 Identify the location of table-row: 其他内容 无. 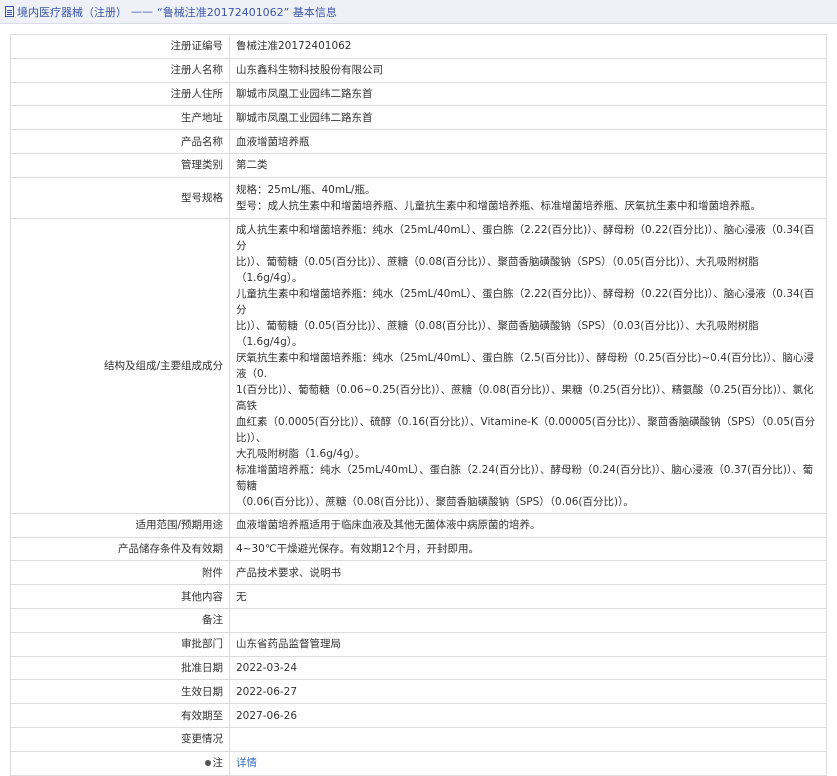
(418, 596).